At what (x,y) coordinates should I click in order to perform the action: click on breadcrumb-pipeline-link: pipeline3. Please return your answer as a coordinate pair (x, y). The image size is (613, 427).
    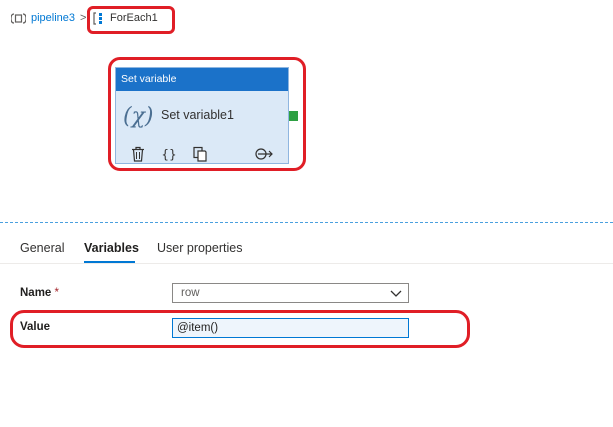
    Looking at the image, I should click on (53, 18).